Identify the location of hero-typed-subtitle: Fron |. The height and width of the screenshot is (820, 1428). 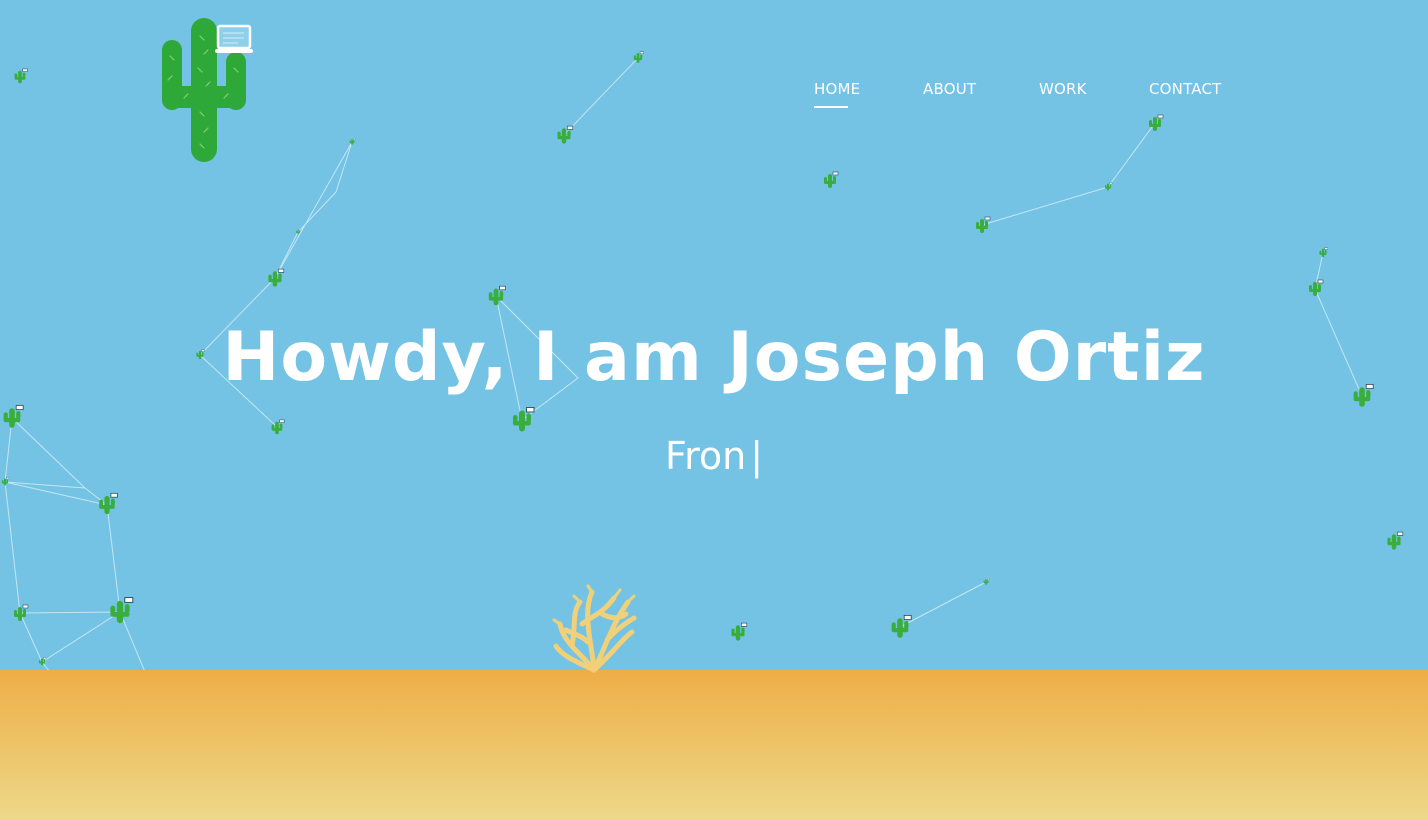
(714, 456).